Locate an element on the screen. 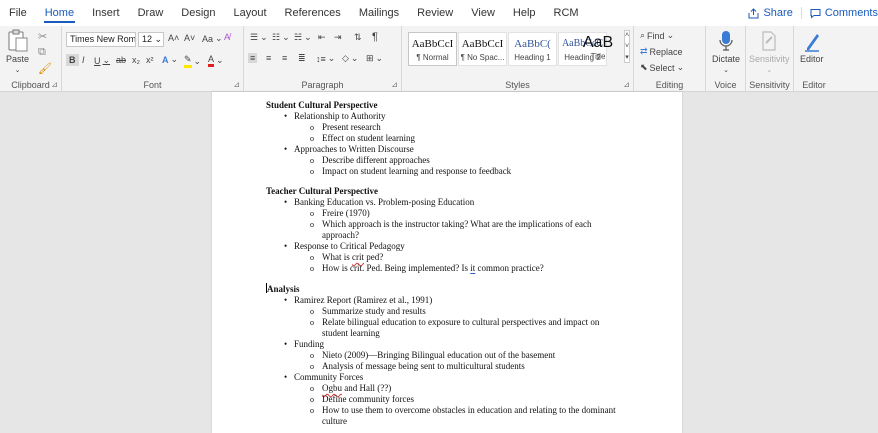 This screenshot has height=433, width=878. tab-help: Help is located at coordinates (524, 13).